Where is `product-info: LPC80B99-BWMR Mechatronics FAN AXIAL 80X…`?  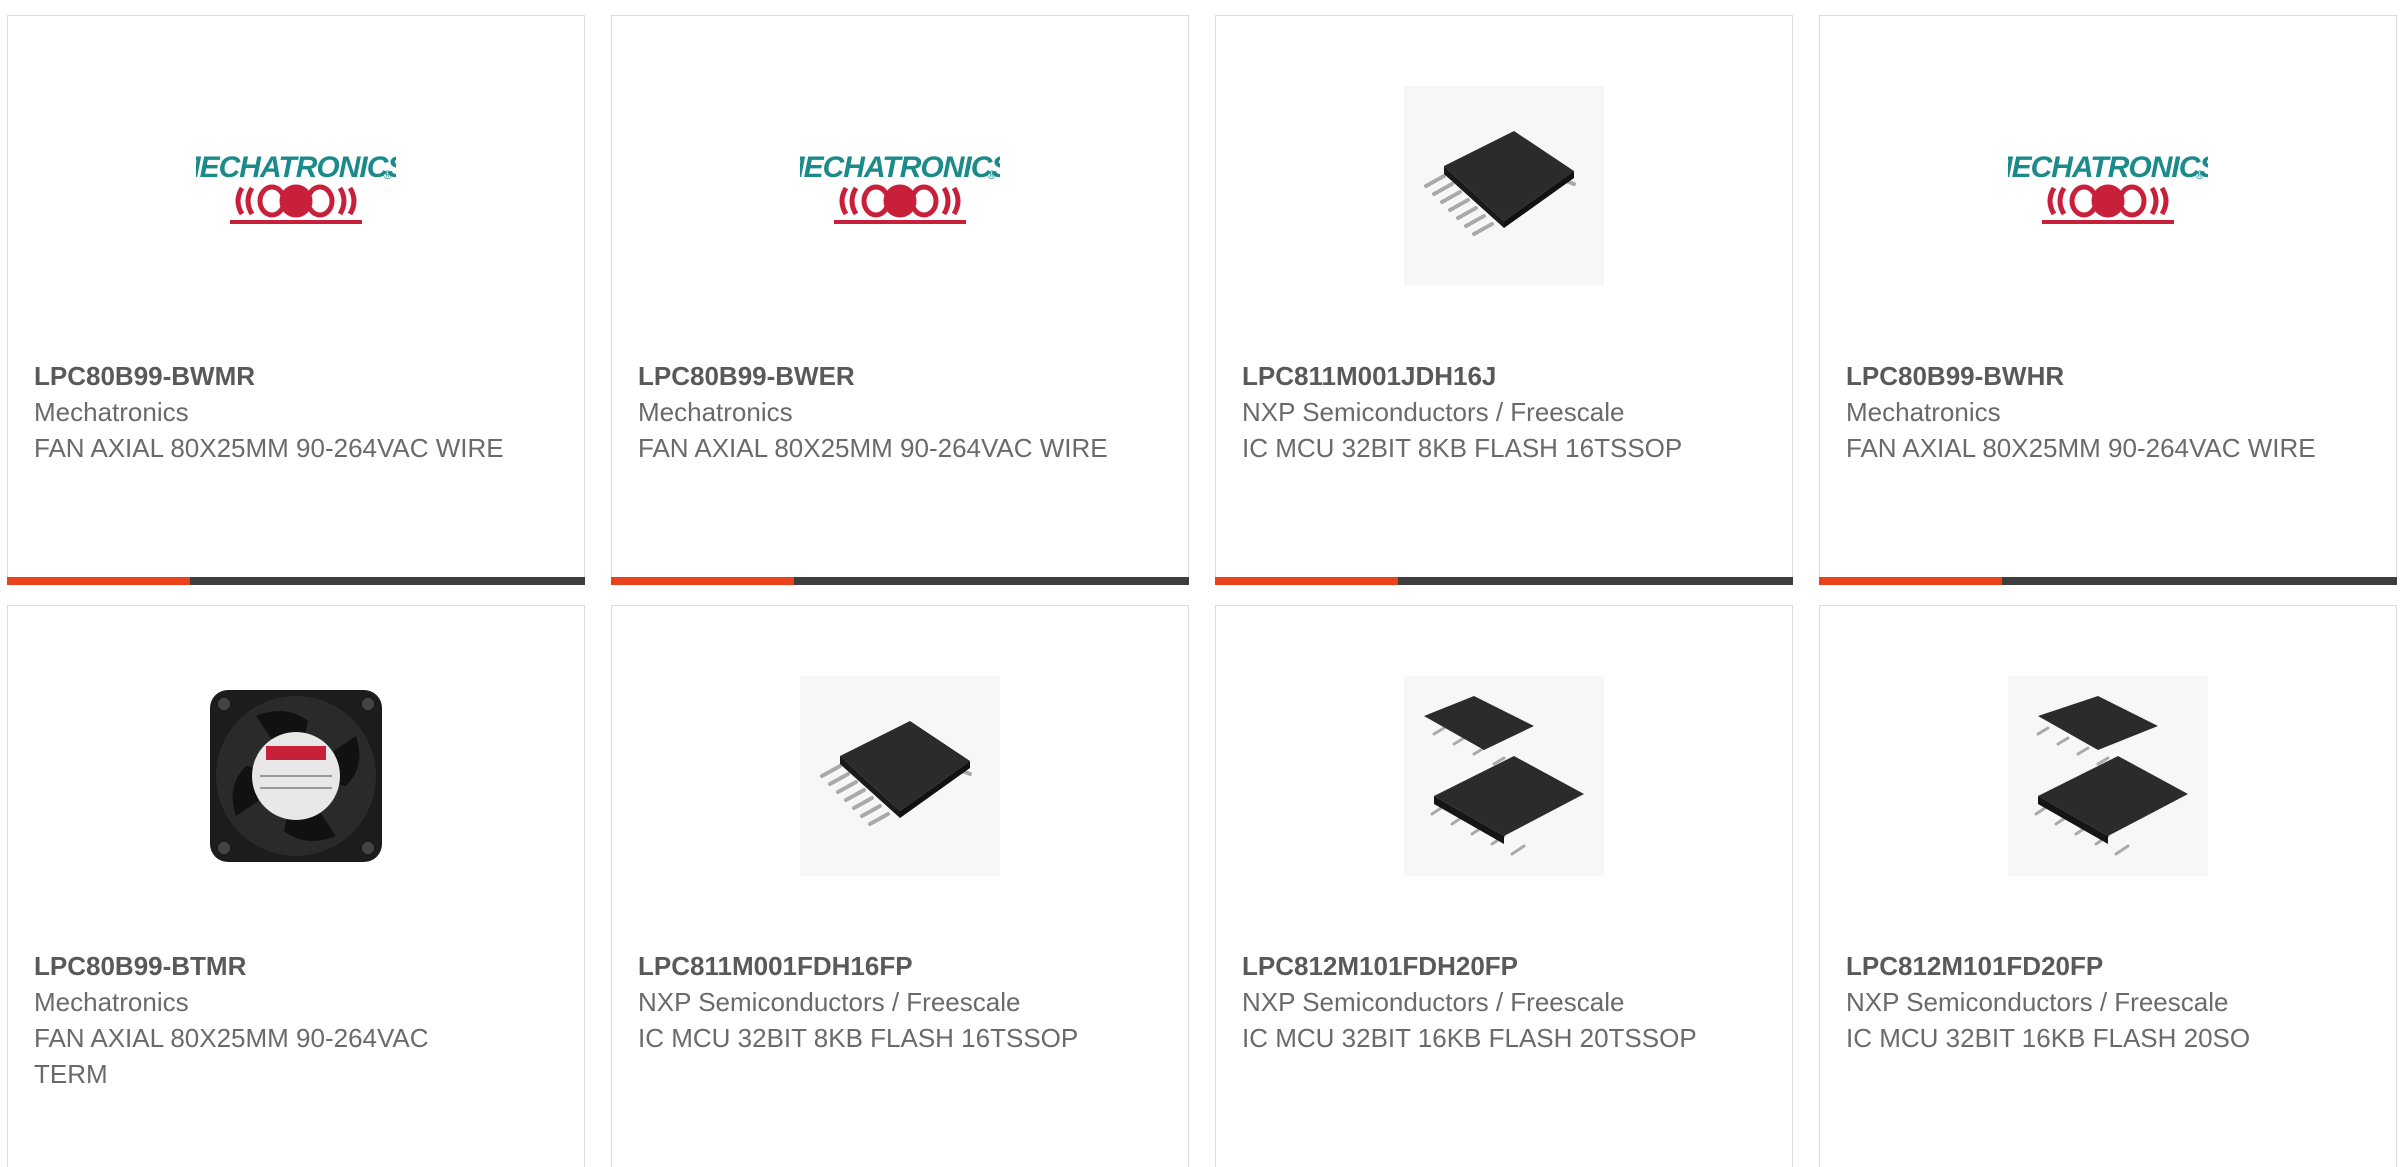 product-info: LPC80B99-BWMR Mechatronics FAN AXIAL 80X… is located at coordinates (269, 412).